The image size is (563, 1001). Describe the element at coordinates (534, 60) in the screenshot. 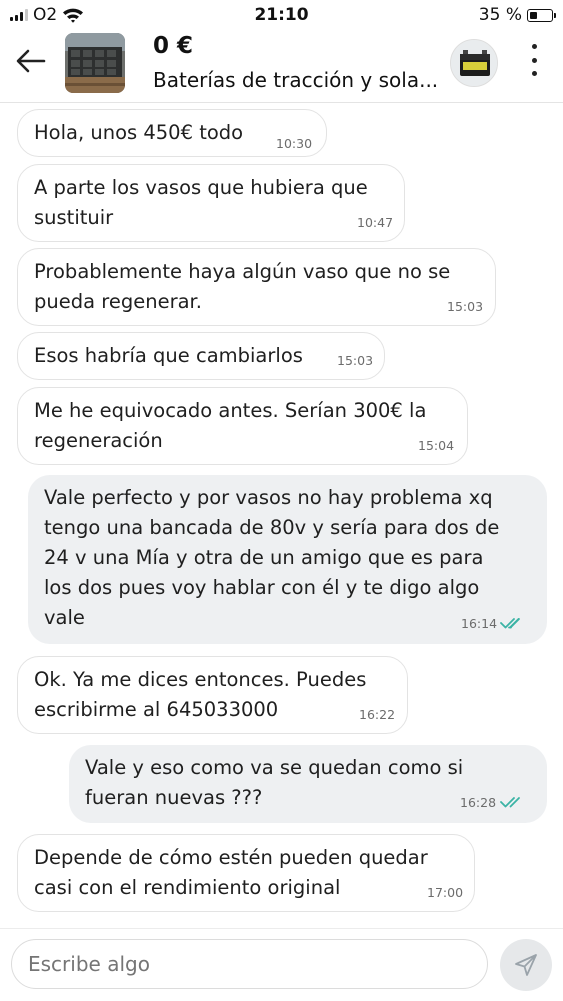

I see `more-options-button` at that location.